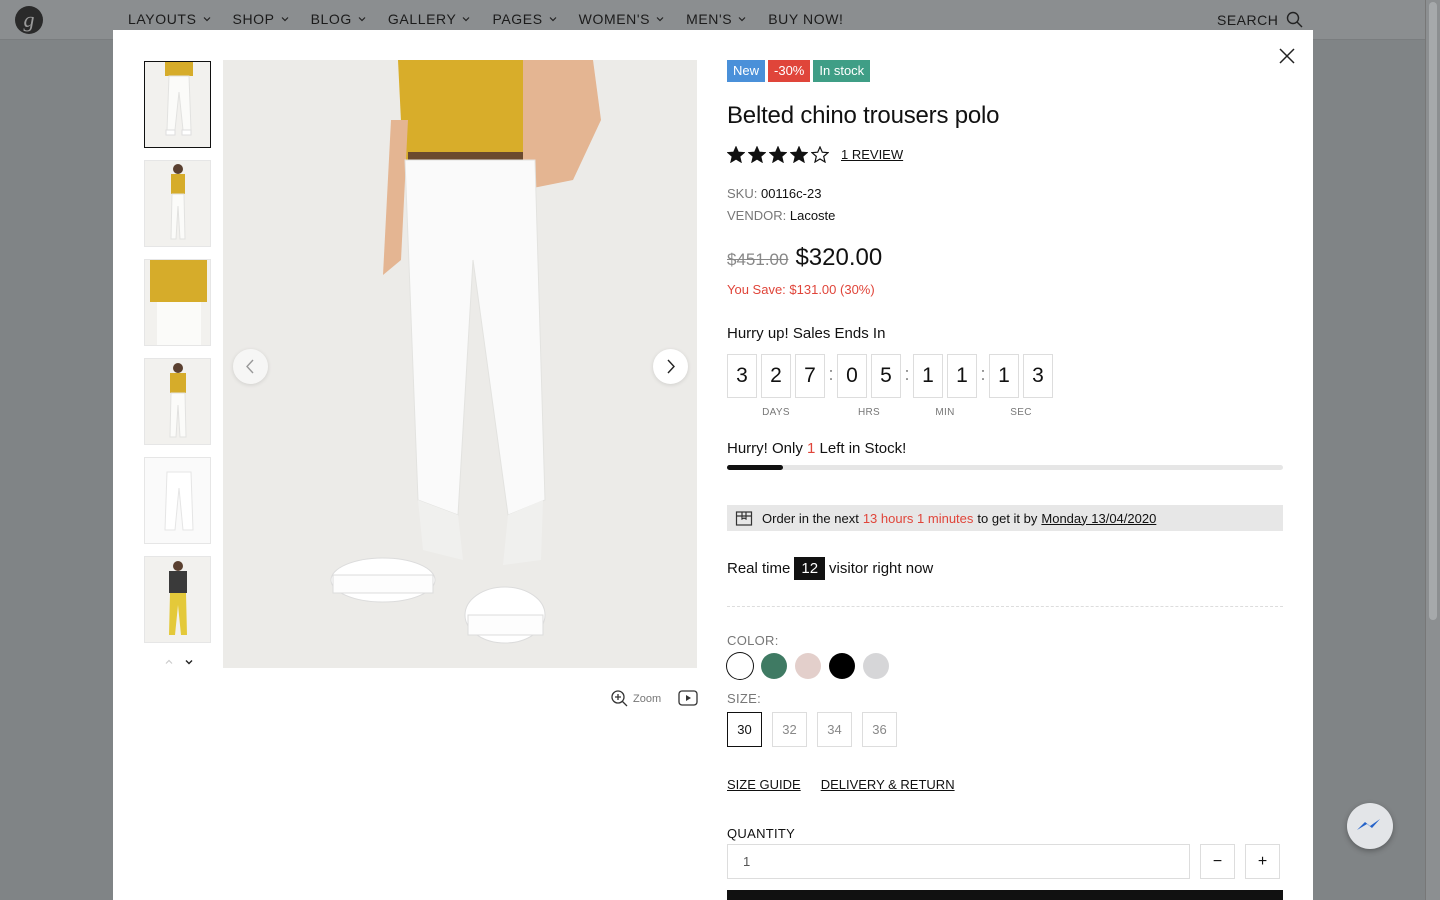 This screenshot has height=900, width=1440. I want to click on size-option-32: 32, so click(789, 729).